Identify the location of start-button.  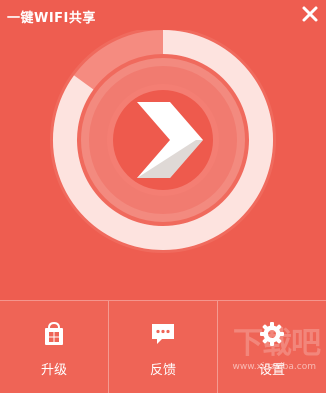
(163, 170).